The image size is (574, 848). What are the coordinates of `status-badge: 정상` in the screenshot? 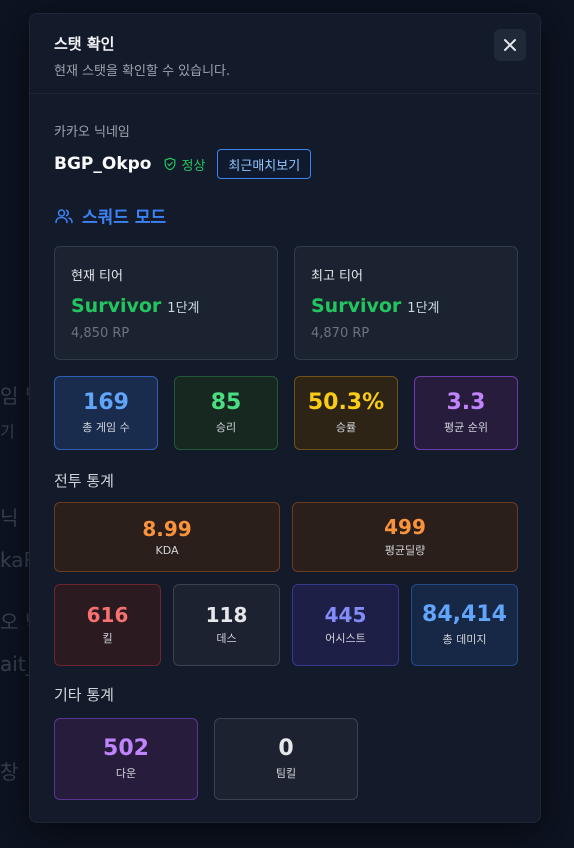 It's located at (184, 164).